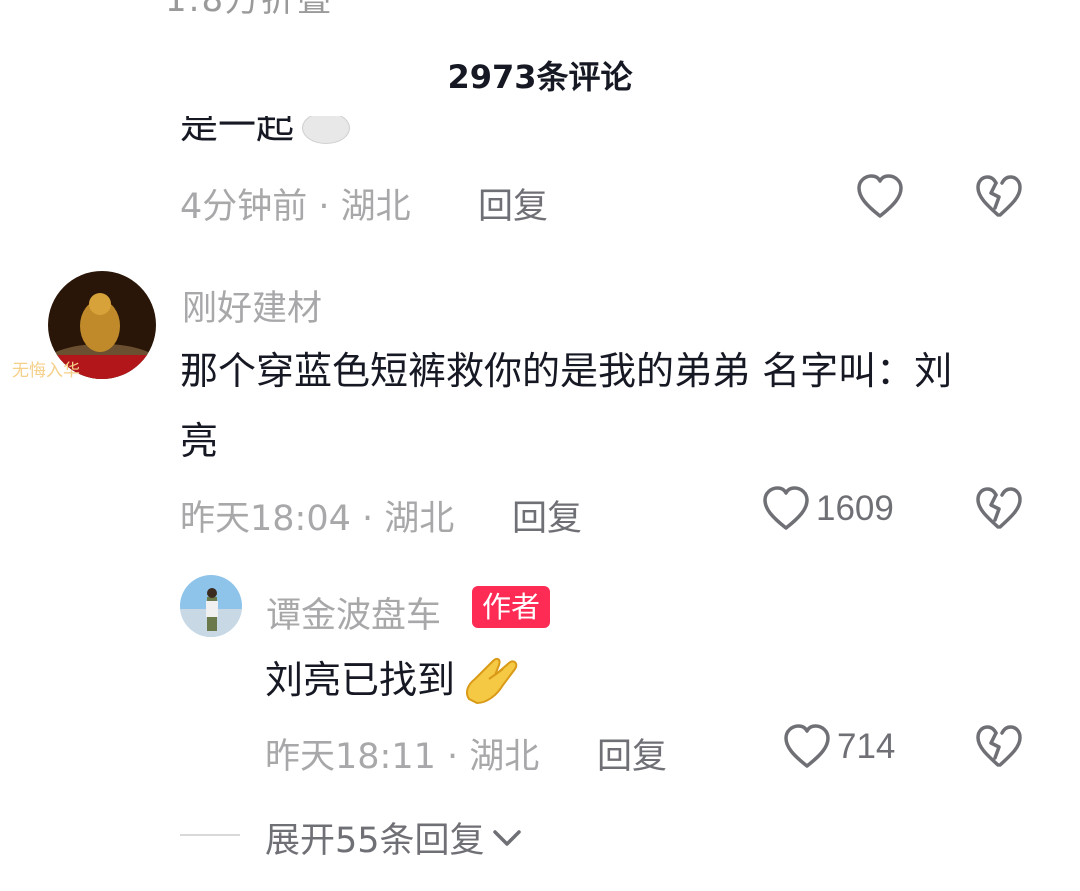 The image size is (1080, 891). Describe the element at coordinates (326, 130) in the screenshot. I see `emoji-icon` at that location.